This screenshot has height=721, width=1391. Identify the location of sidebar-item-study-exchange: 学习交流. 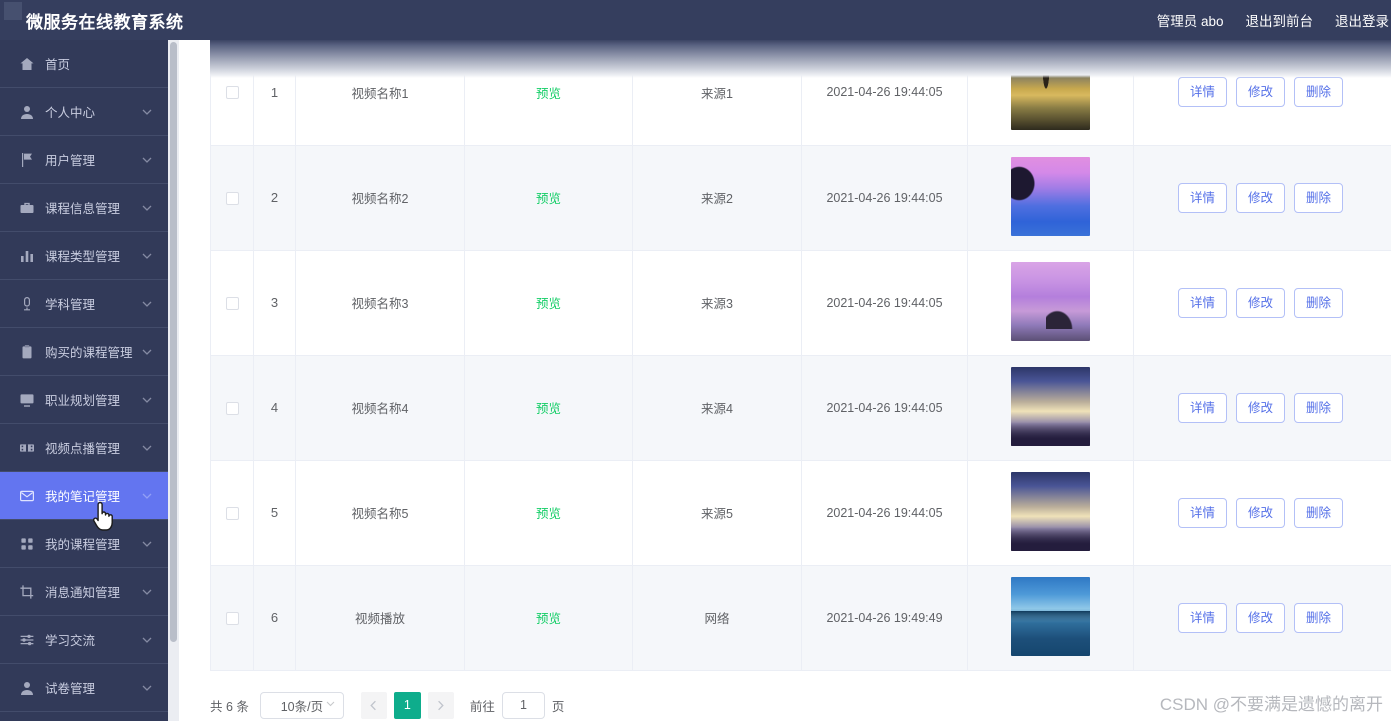
(84, 640).